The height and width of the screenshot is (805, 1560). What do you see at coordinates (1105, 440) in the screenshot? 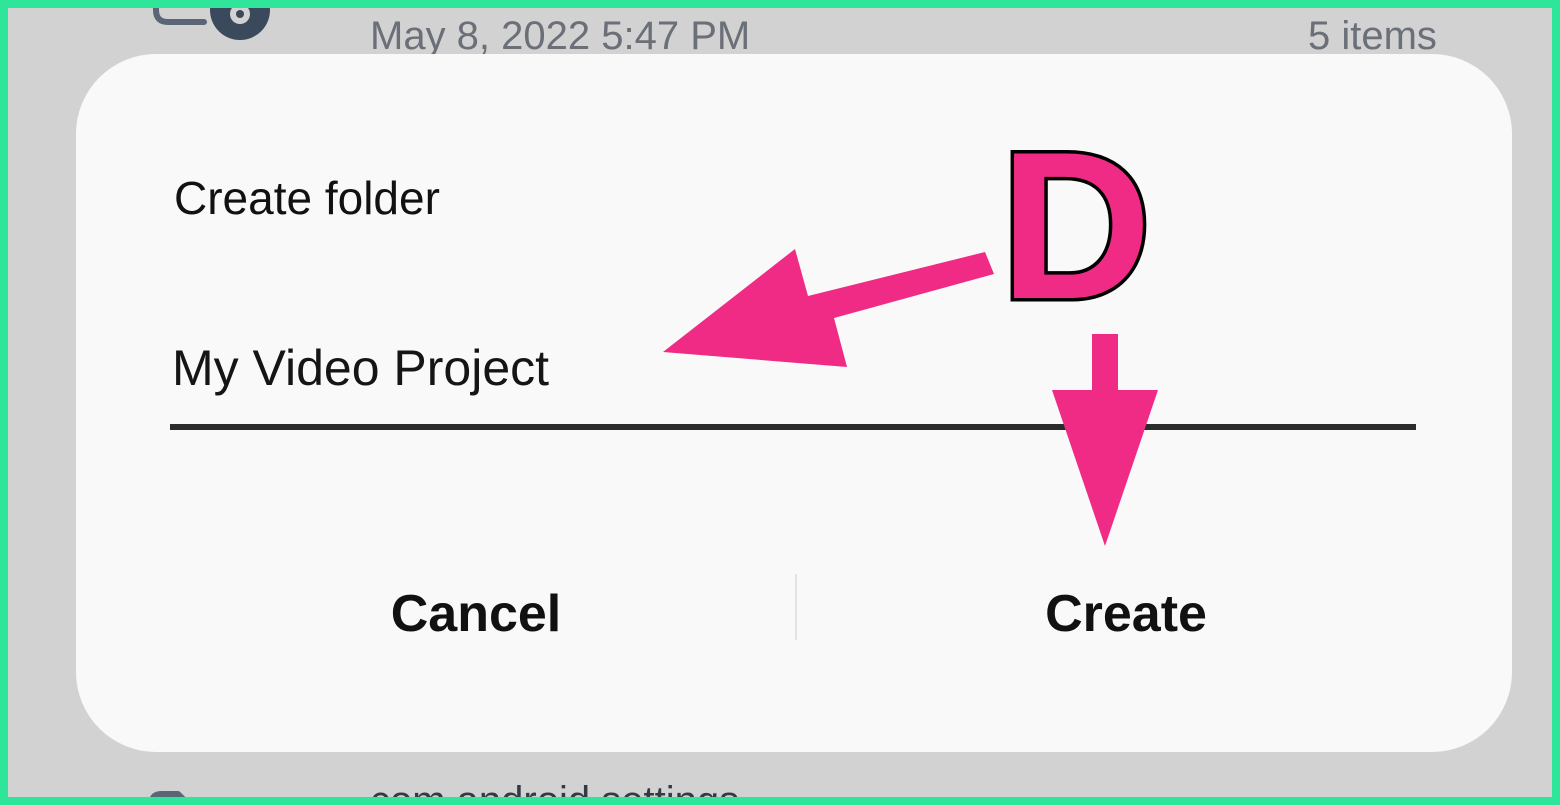
I see `annotation-arrow-down-icon` at bounding box center [1105, 440].